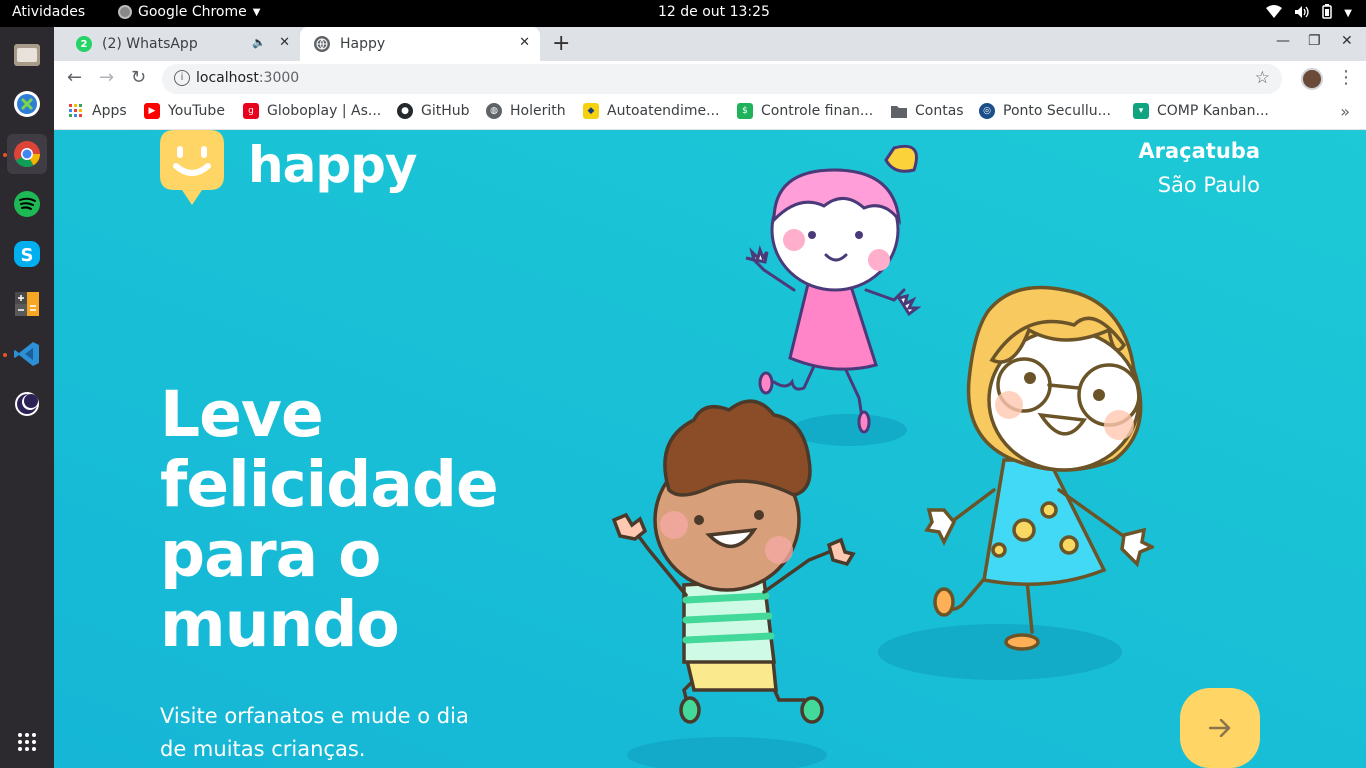 Image resolution: width=1366 pixels, height=768 pixels. What do you see at coordinates (722, 79) in the screenshot?
I see `address-bar: i localhost:3000 ☆` at bounding box center [722, 79].